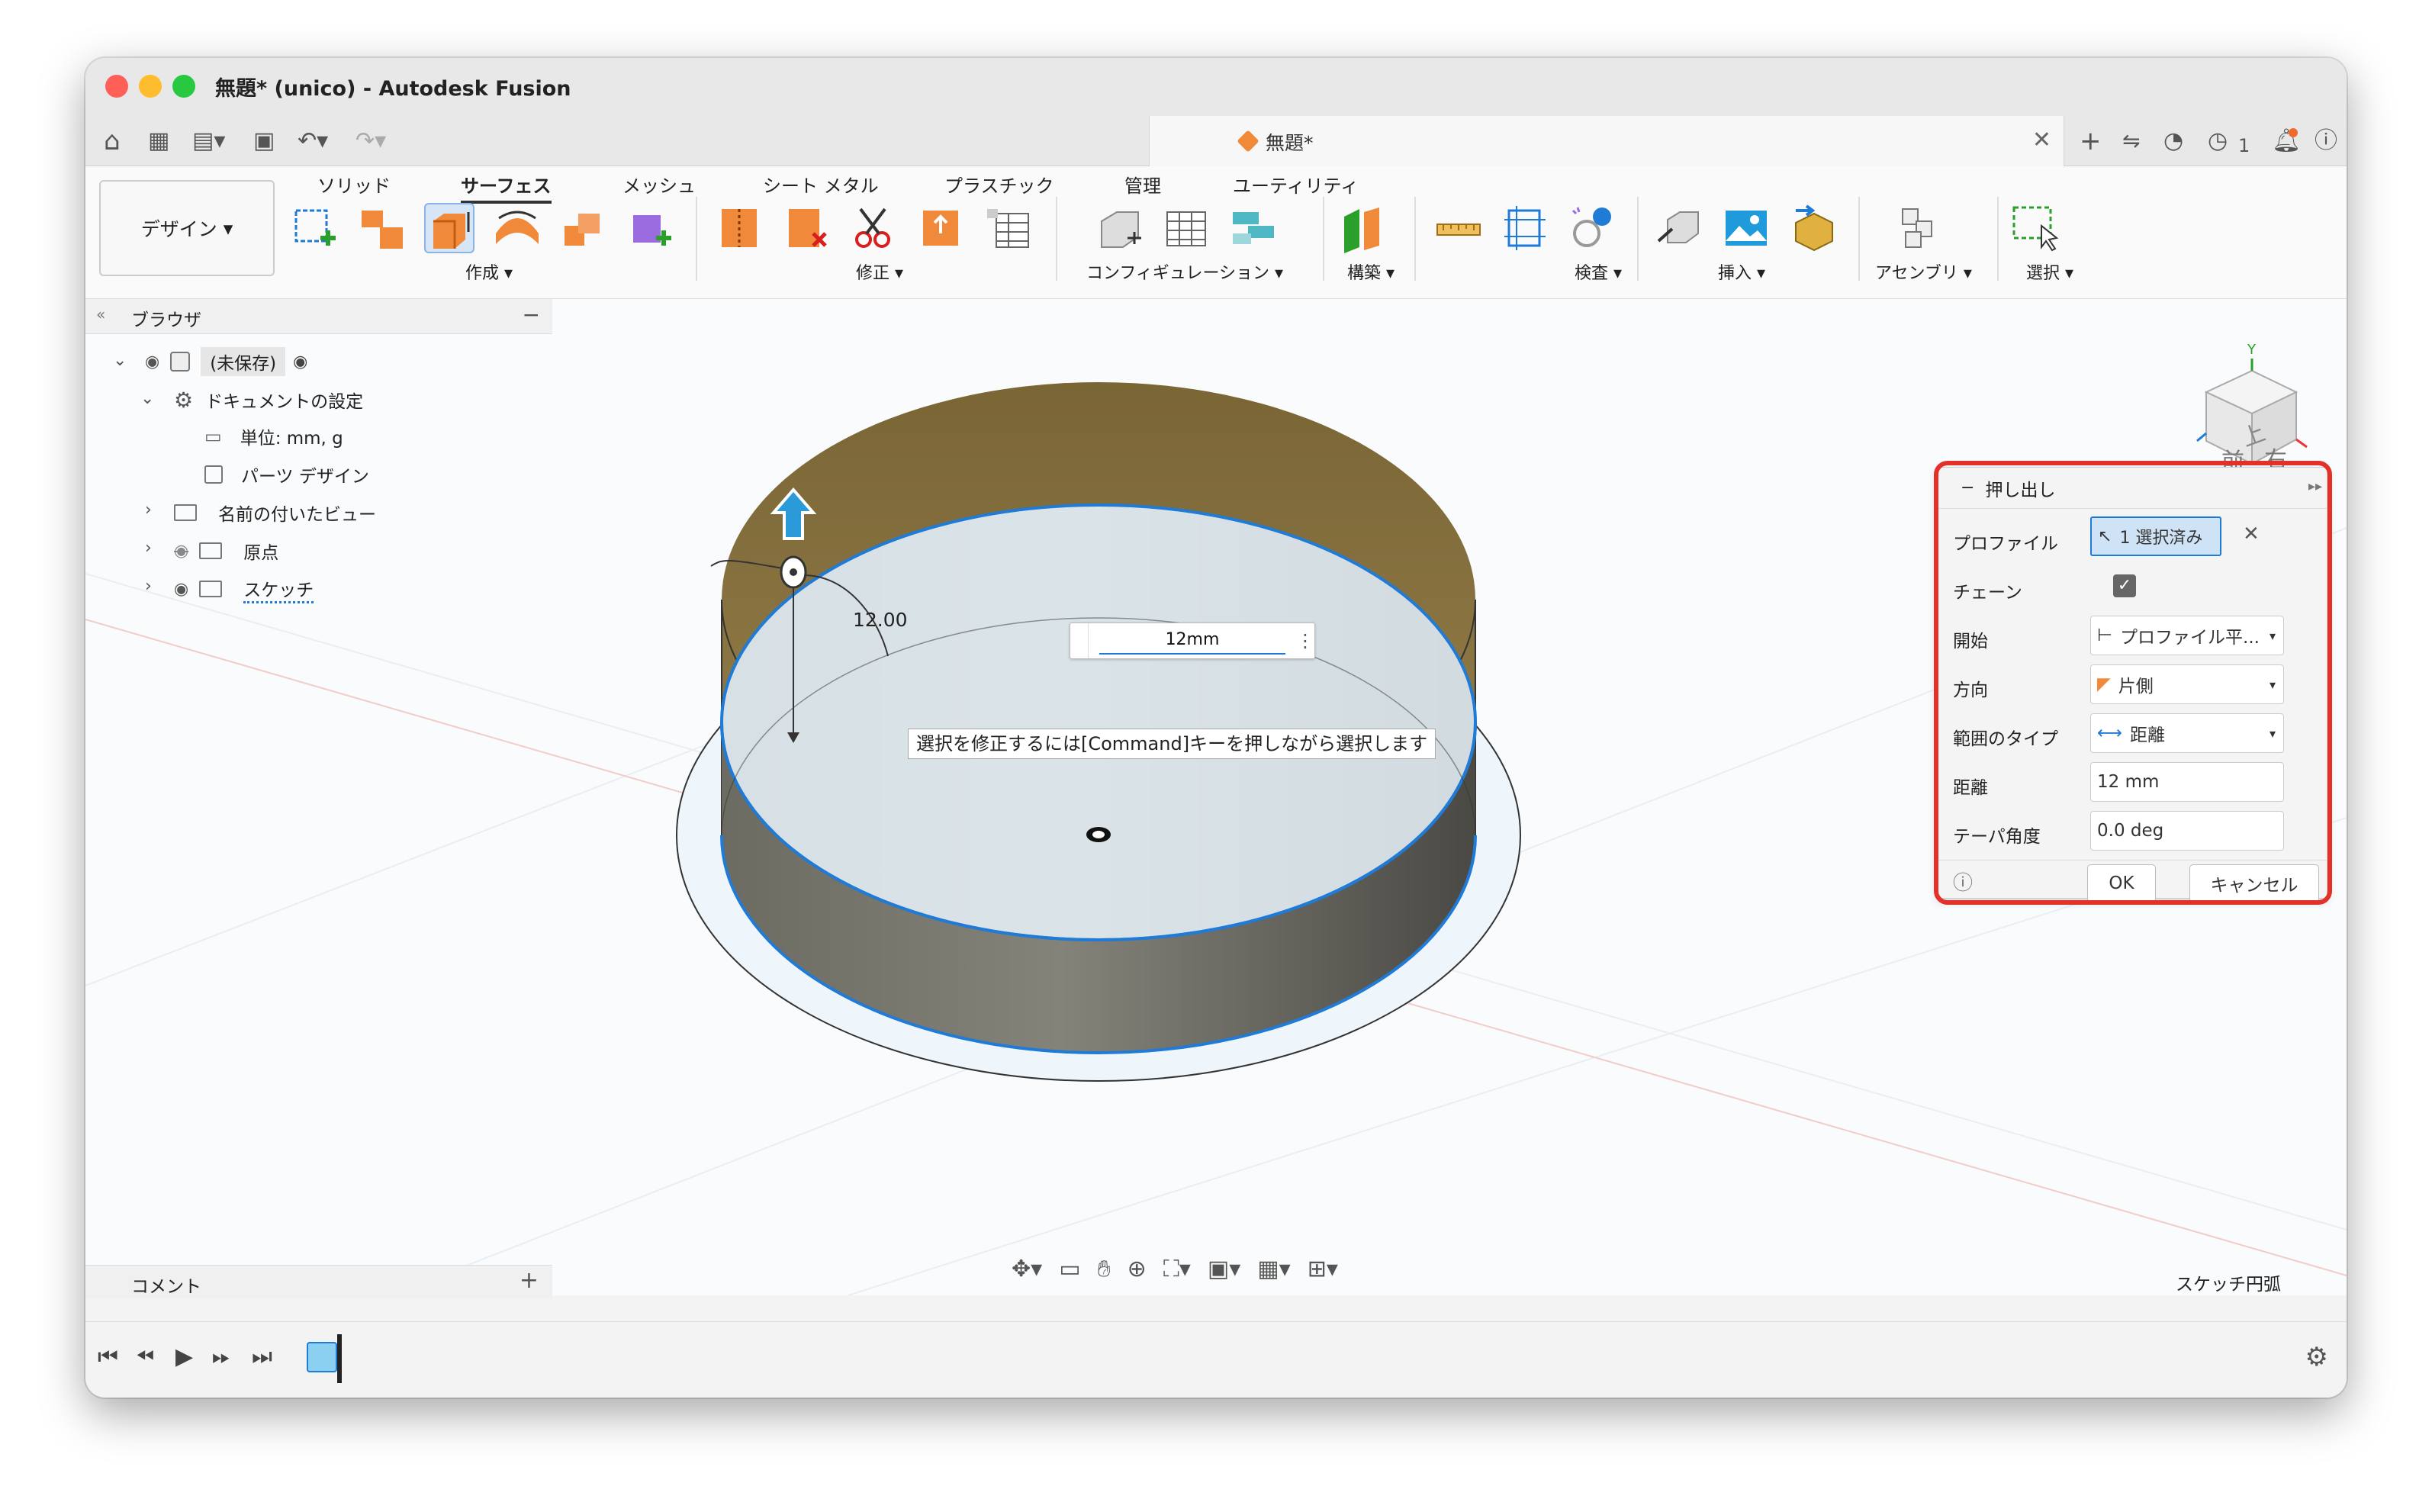  I want to click on group-insert-label: 挿入 ▾, so click(1742, 271).